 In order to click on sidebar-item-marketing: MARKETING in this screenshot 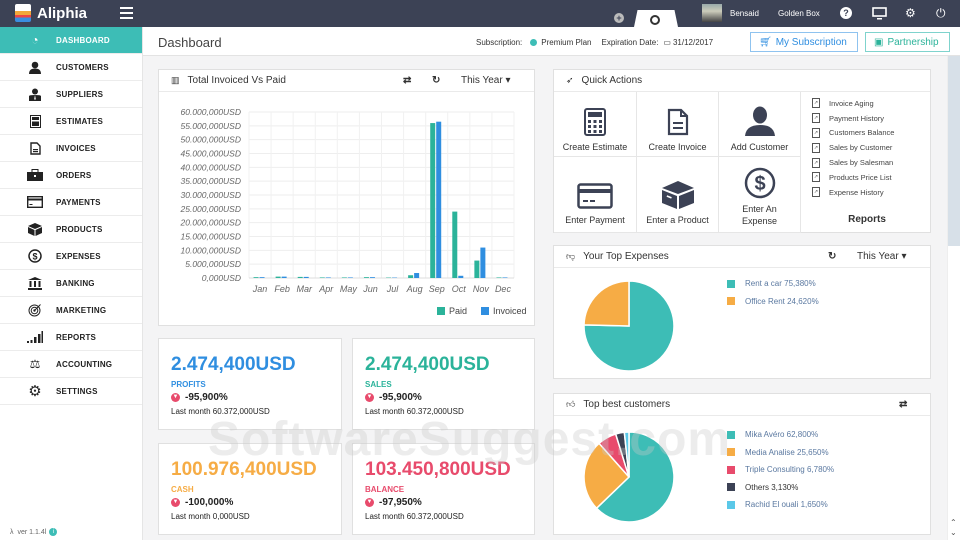, I will do `click(71, 310)`.